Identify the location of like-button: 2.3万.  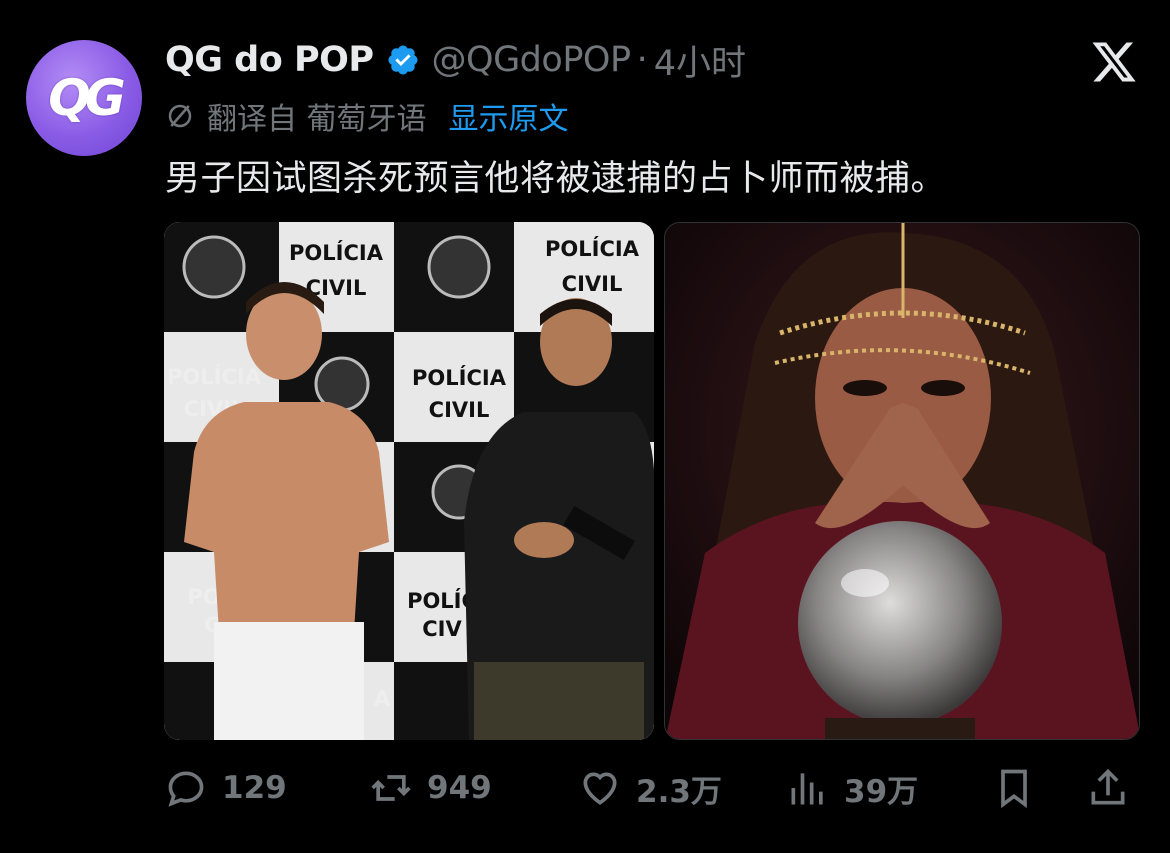
(650, 788).